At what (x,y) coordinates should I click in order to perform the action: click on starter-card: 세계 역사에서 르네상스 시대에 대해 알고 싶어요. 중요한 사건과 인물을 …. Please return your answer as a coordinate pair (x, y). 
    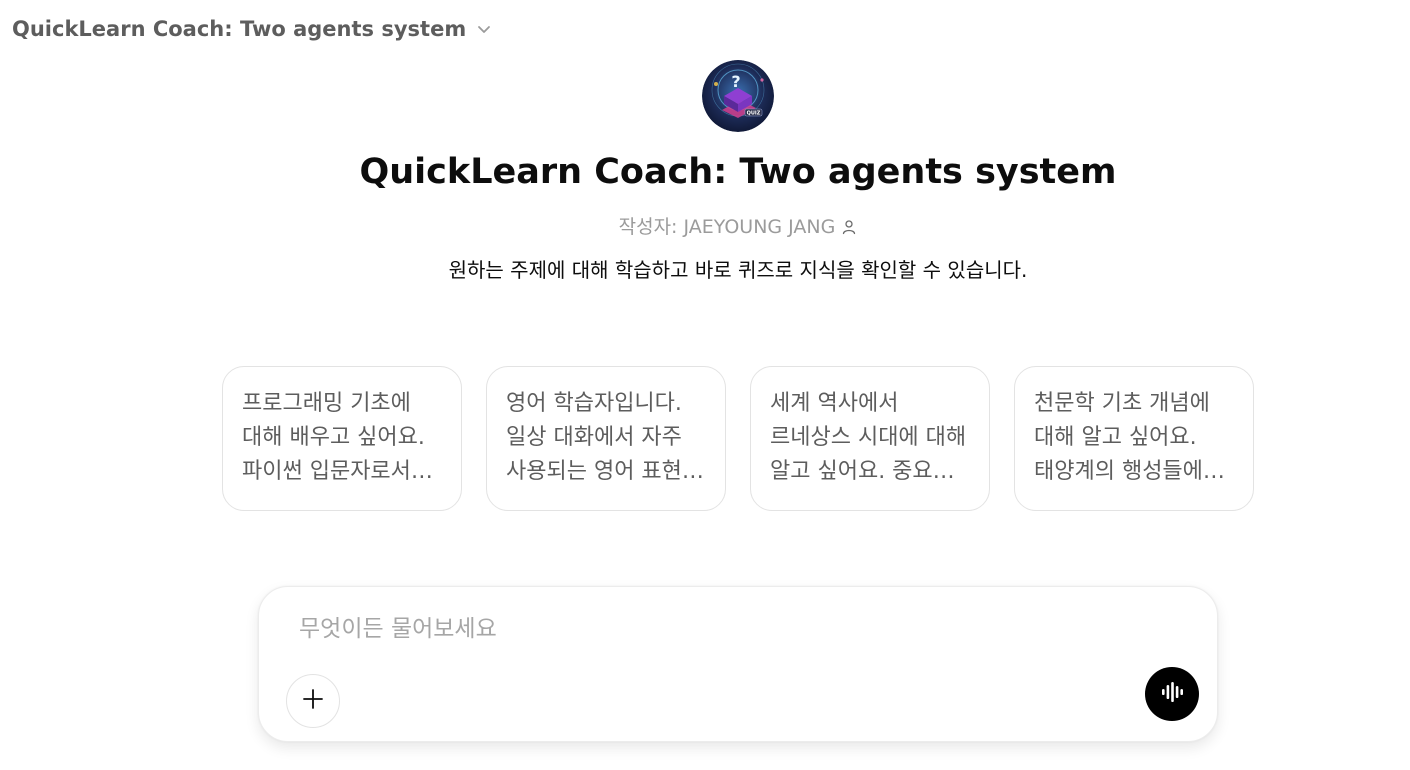
    Looking at the image, I should click on (870, 438).